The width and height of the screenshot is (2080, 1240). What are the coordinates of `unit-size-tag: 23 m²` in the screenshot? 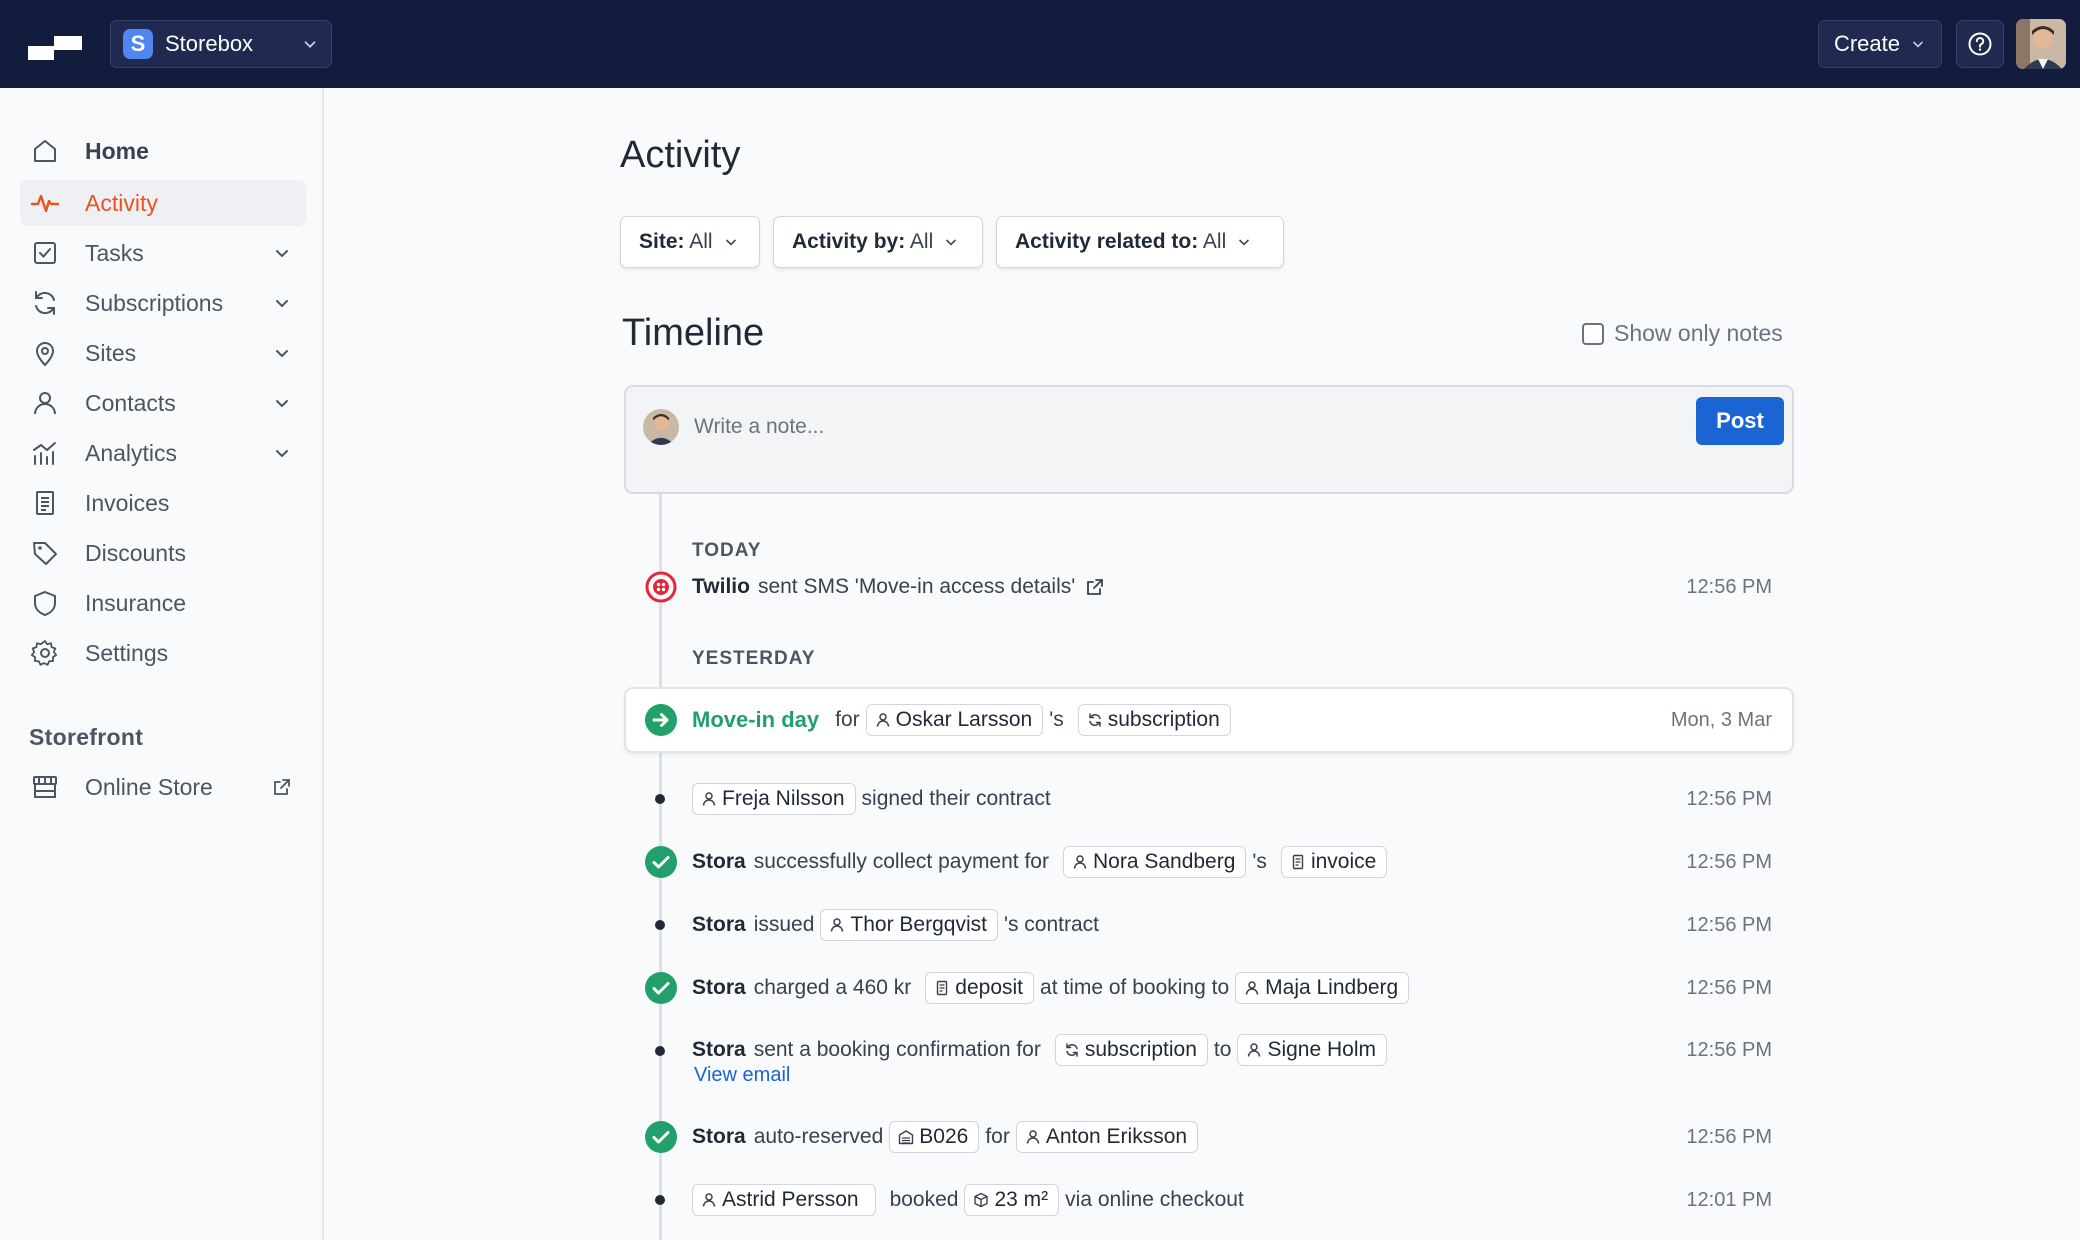 It's located at (1012, 1200).